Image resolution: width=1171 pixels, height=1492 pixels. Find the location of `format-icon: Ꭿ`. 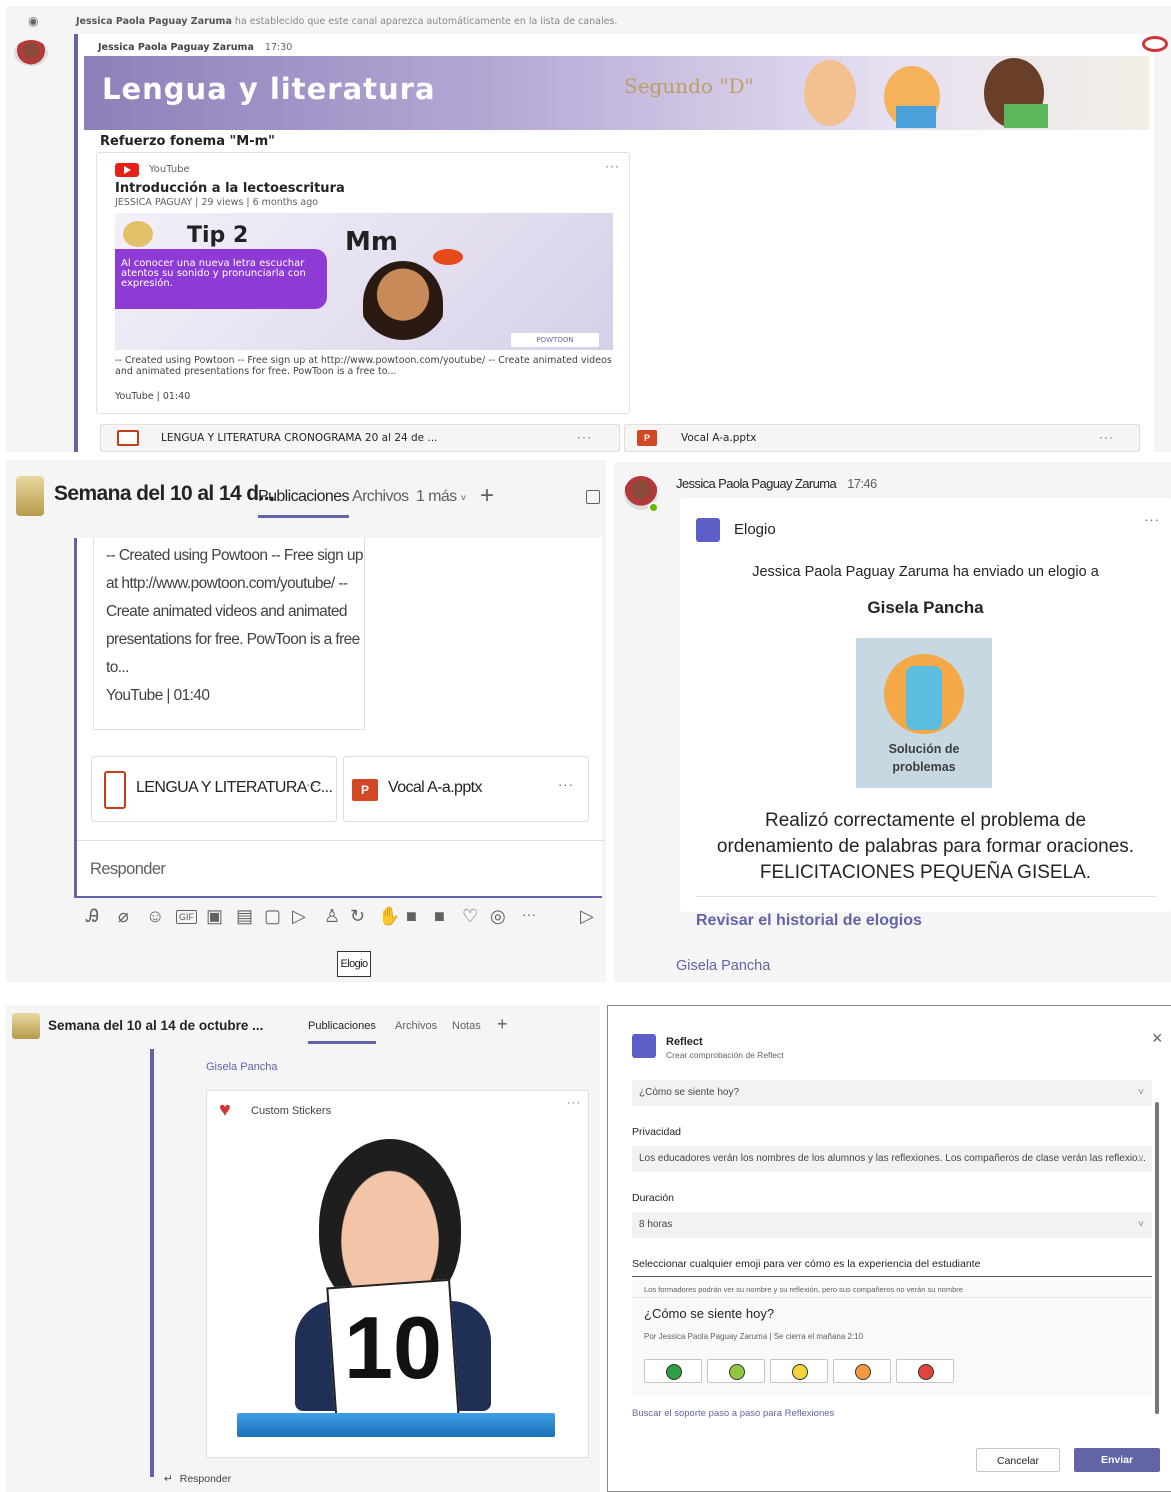

format-icon: Ꭿ is located at coordinates (92, 916).